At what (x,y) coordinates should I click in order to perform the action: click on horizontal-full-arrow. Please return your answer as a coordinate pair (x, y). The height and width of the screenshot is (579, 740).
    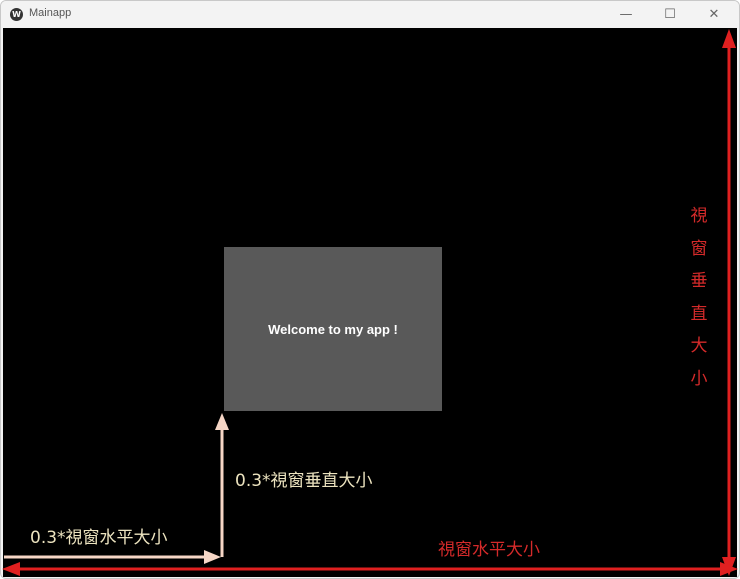
    Looking at the image, I should click on (370, 569).